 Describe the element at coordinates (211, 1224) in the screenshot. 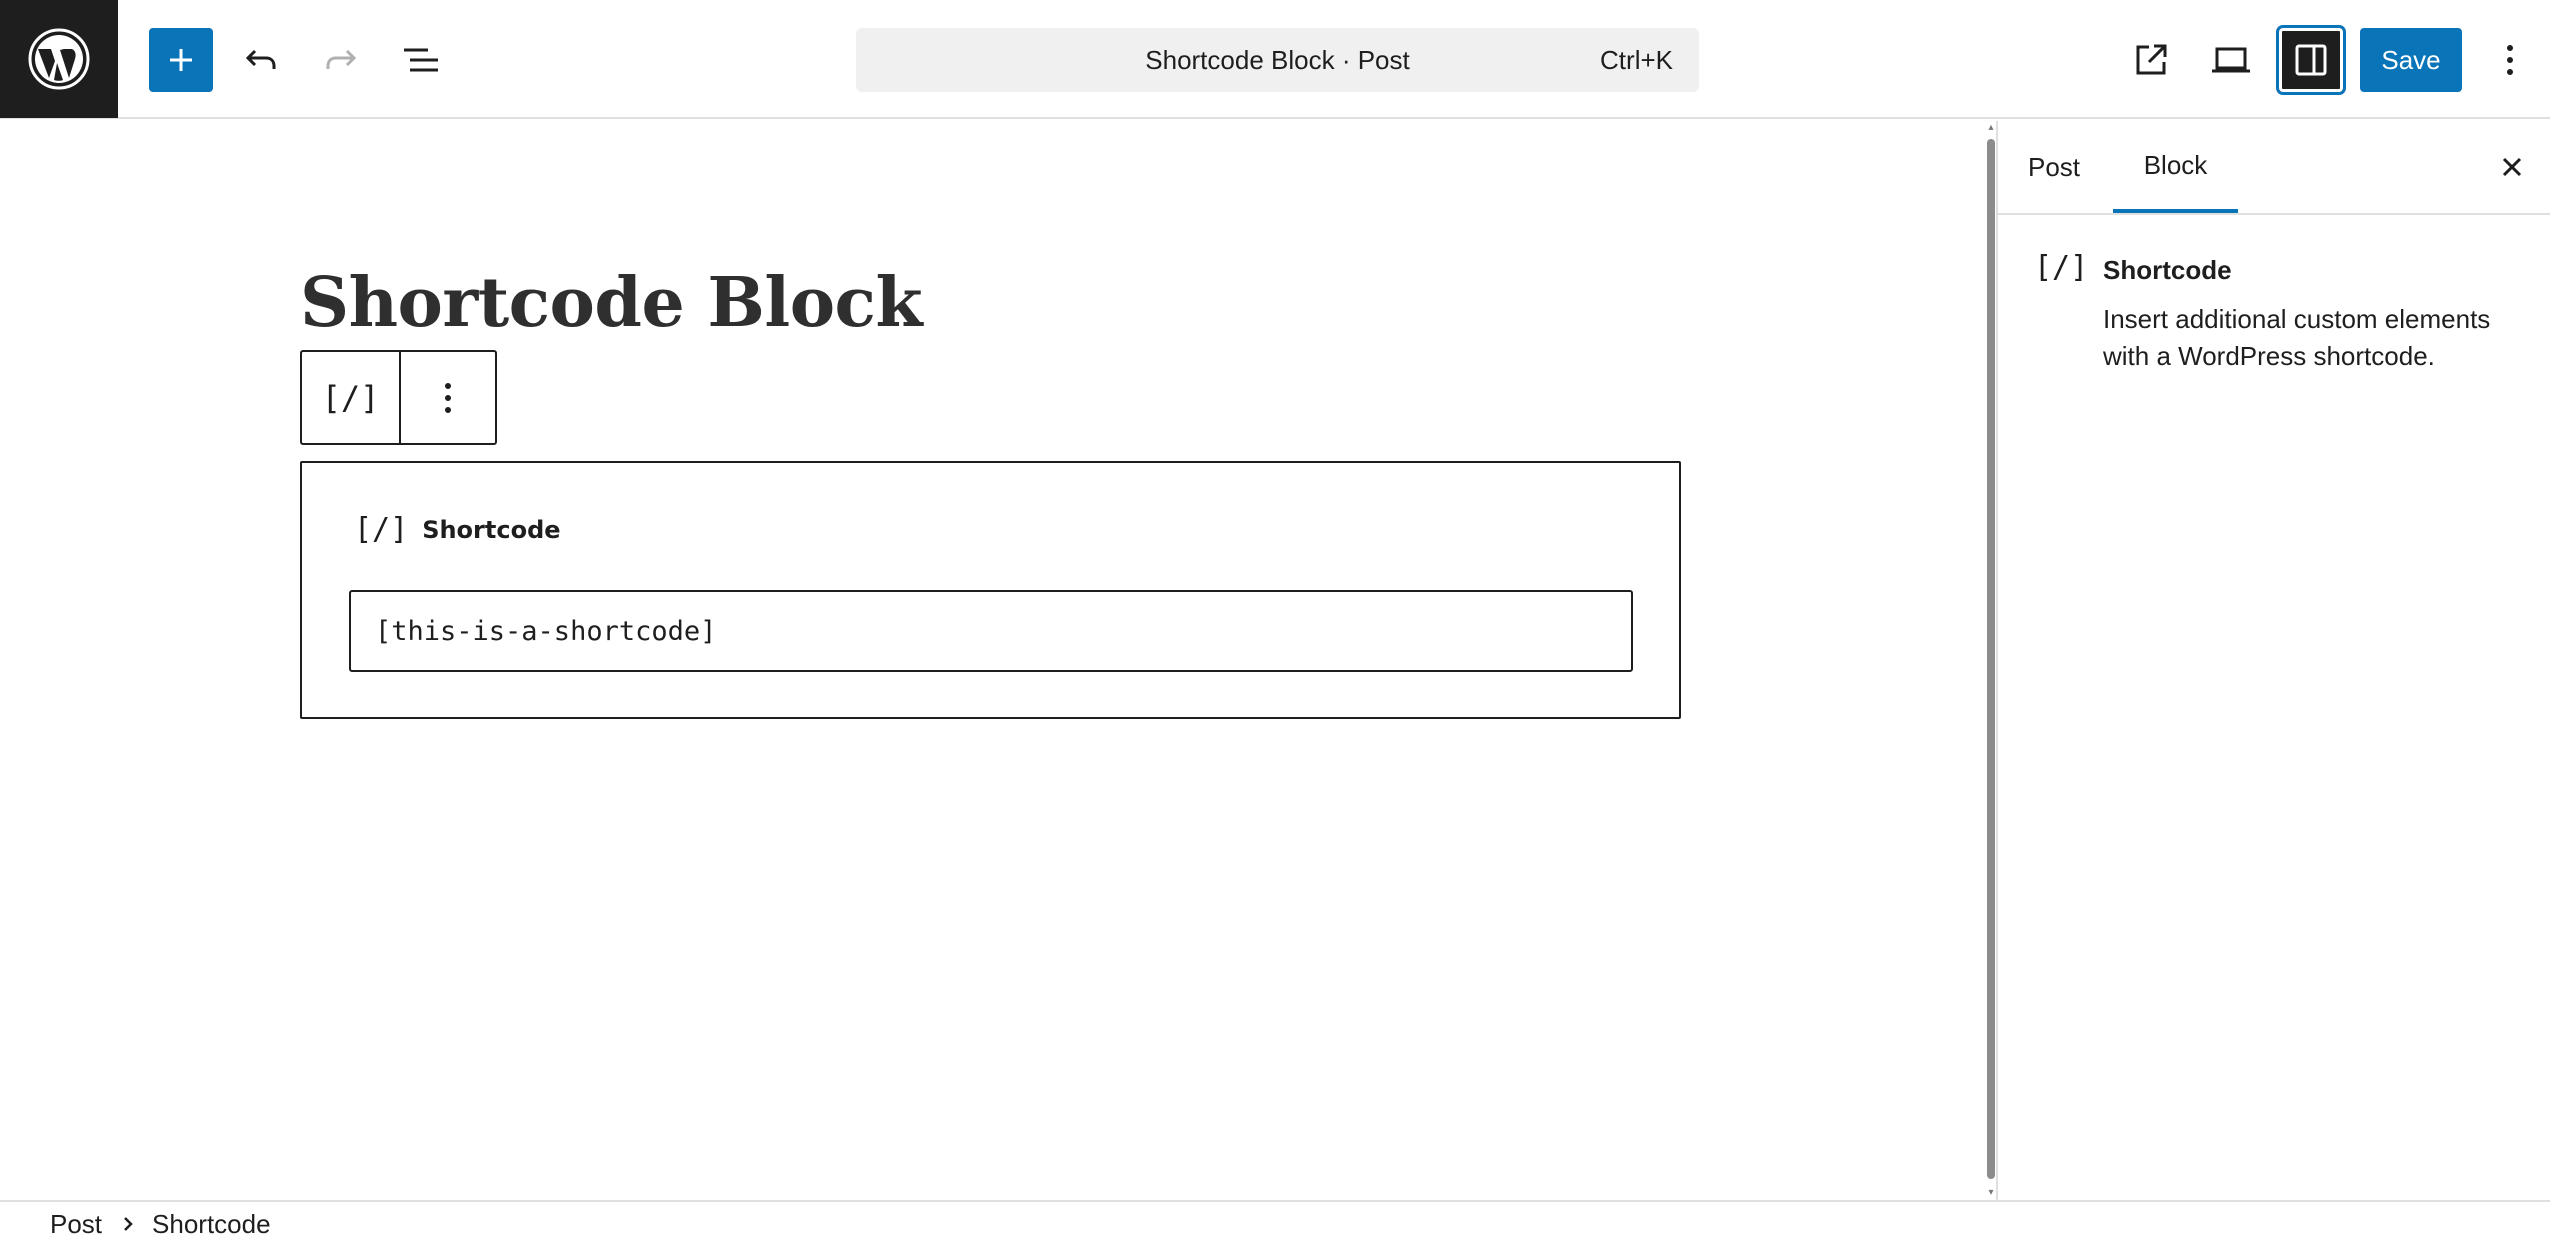

I see `breadcrumb-shortcode: Shortcode` at that location.